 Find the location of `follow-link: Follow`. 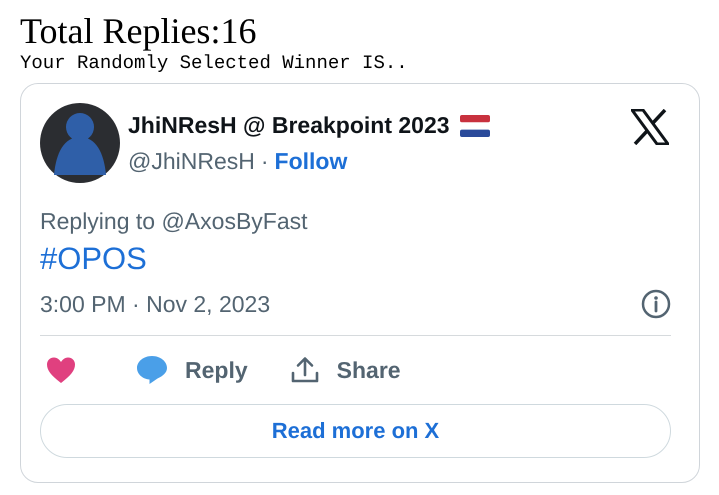

follow-link: Follow is located at coordinates (311, 161).